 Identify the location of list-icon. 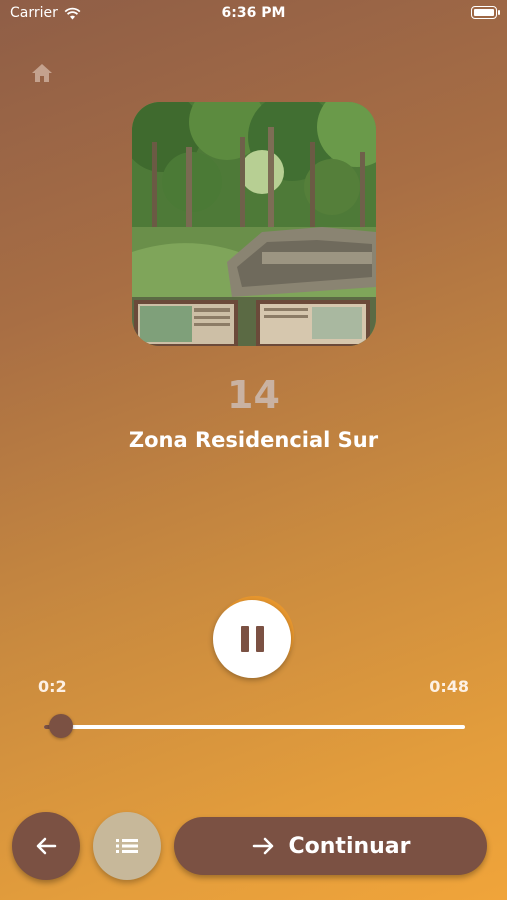
(127, 846).